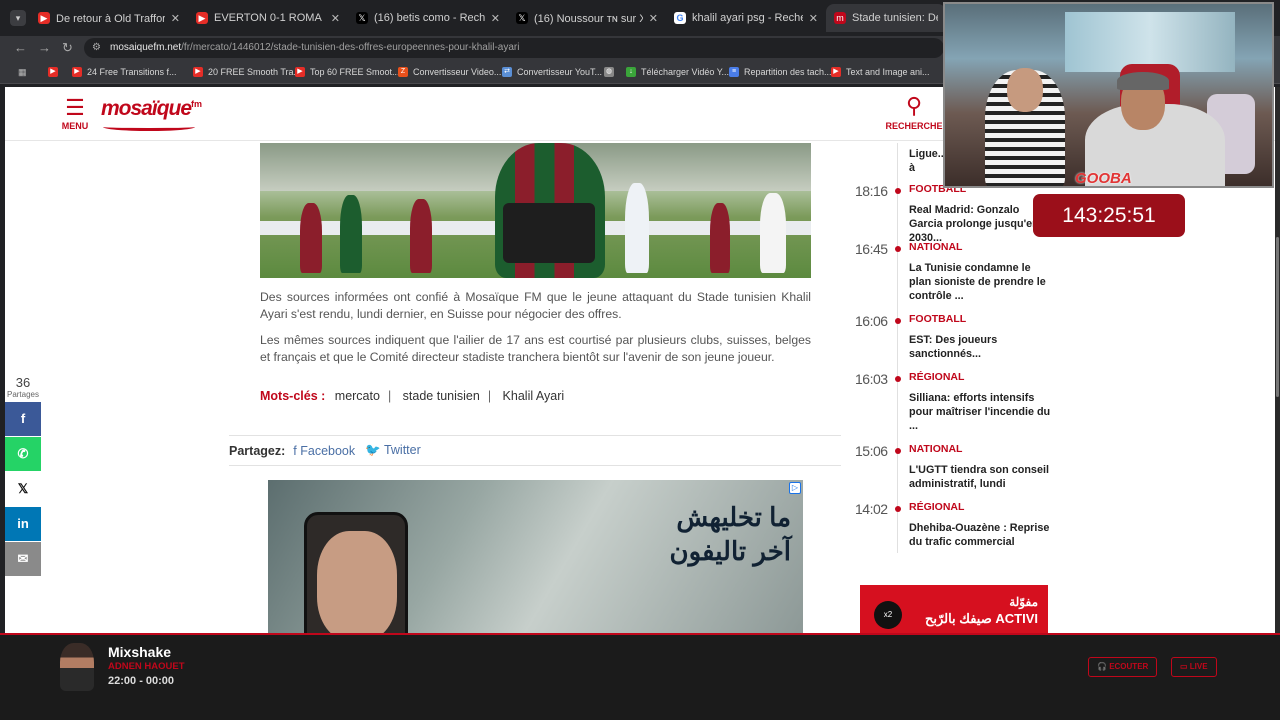 This screenshot has width=1280, height=720. What do you see at coordinates (886, 18) in the screenshot?
I see `browser-tab-active: m Stade tunisien: Des offres e` at bounding box center [886, 18].